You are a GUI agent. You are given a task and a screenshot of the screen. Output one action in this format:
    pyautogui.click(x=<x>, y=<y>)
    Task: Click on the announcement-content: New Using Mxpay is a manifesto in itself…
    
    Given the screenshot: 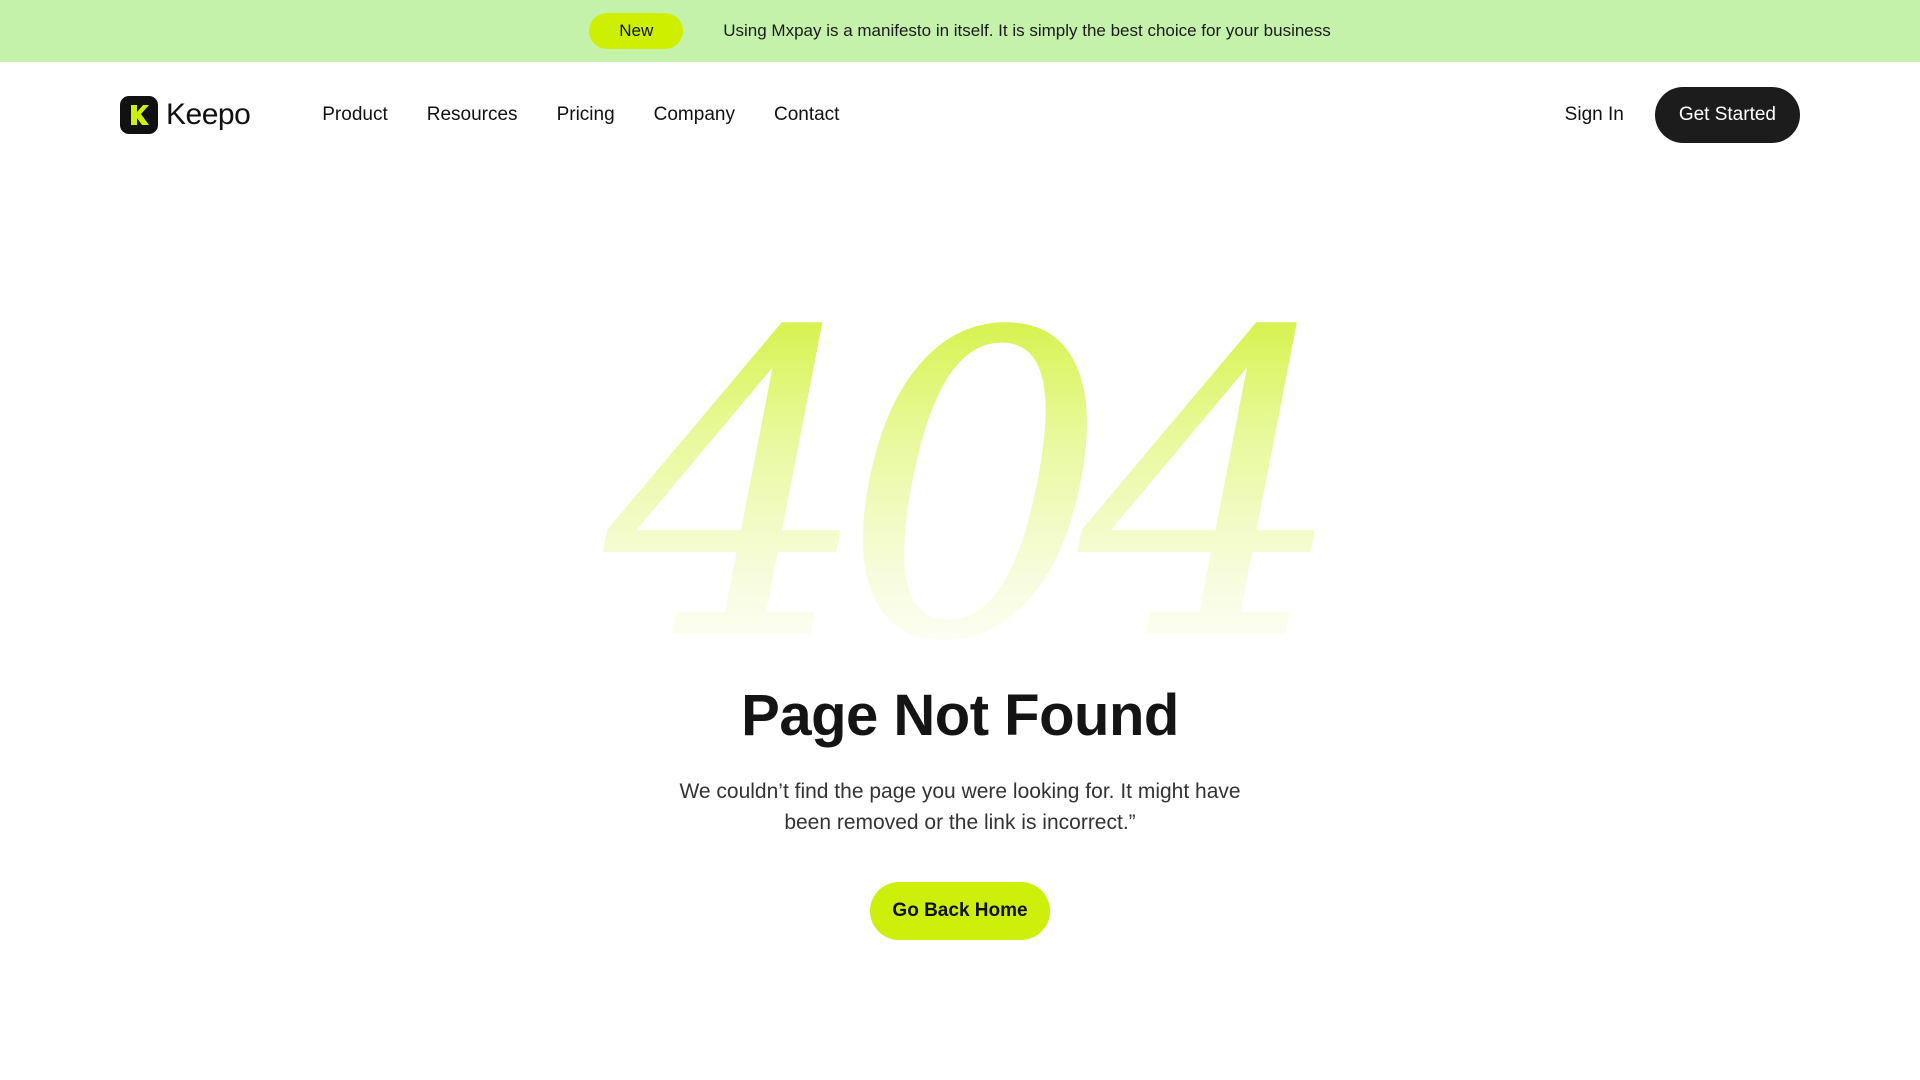 What is the action you would take?
    pyautogui.click(x=960, y=31)
    